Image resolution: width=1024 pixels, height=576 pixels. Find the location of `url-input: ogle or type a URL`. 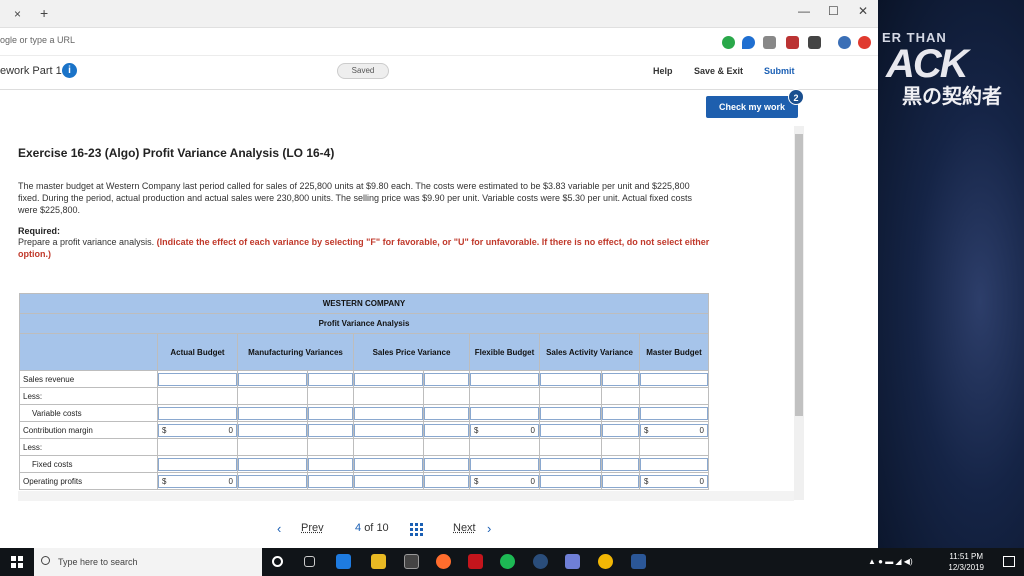

url-input: ogle or type a URL is located at coordinates (37, 40).